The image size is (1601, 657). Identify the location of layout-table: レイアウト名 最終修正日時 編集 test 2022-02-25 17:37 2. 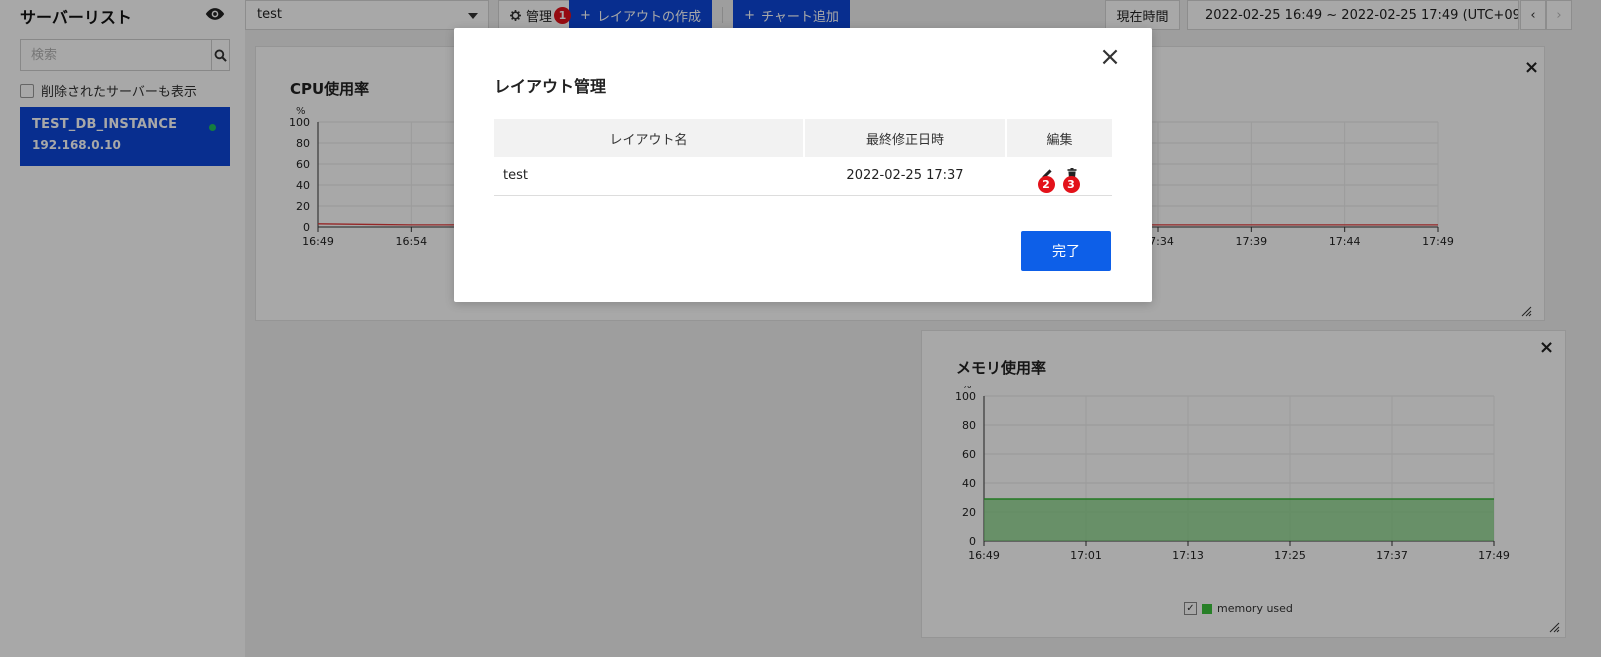
(803, 157).